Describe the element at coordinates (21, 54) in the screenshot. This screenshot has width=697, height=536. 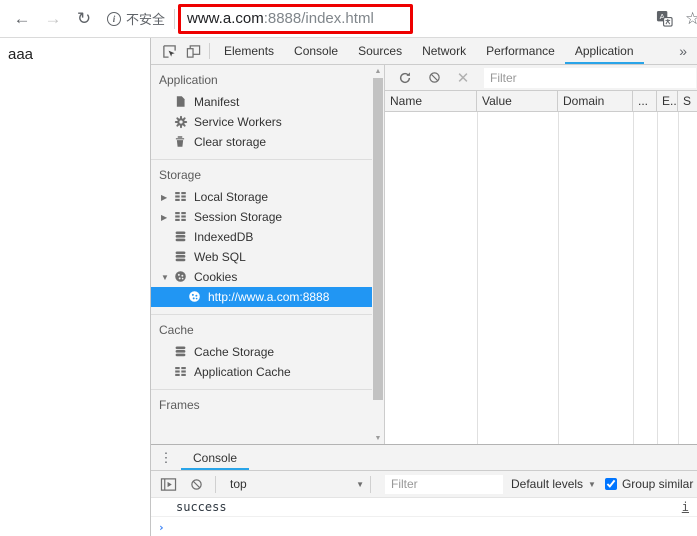
I see `page-text: aaa` at that location.